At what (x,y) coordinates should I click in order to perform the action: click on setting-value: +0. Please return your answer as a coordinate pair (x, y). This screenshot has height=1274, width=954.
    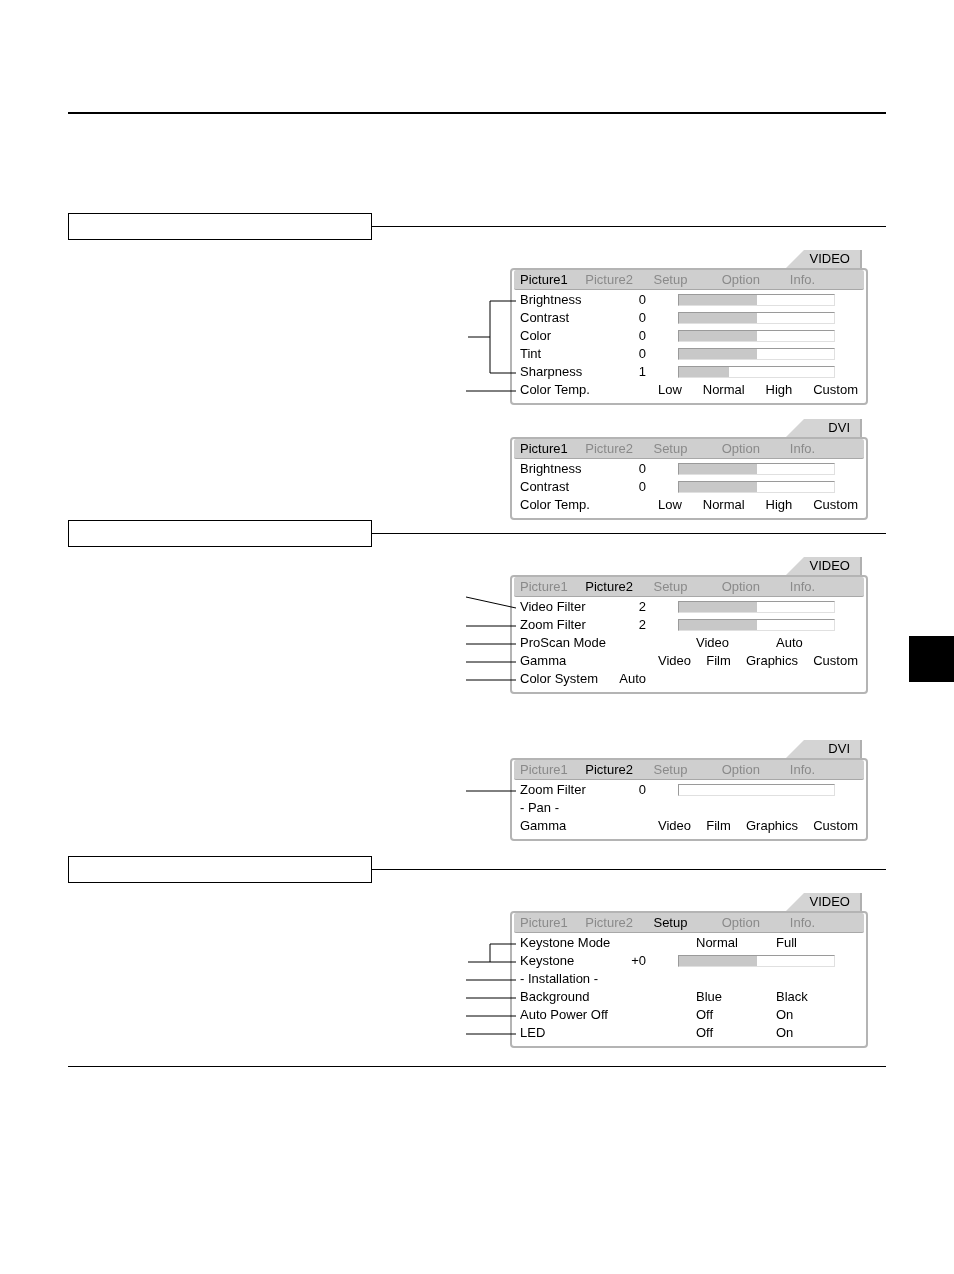
    Looking at the image, I should click on (638, 961).